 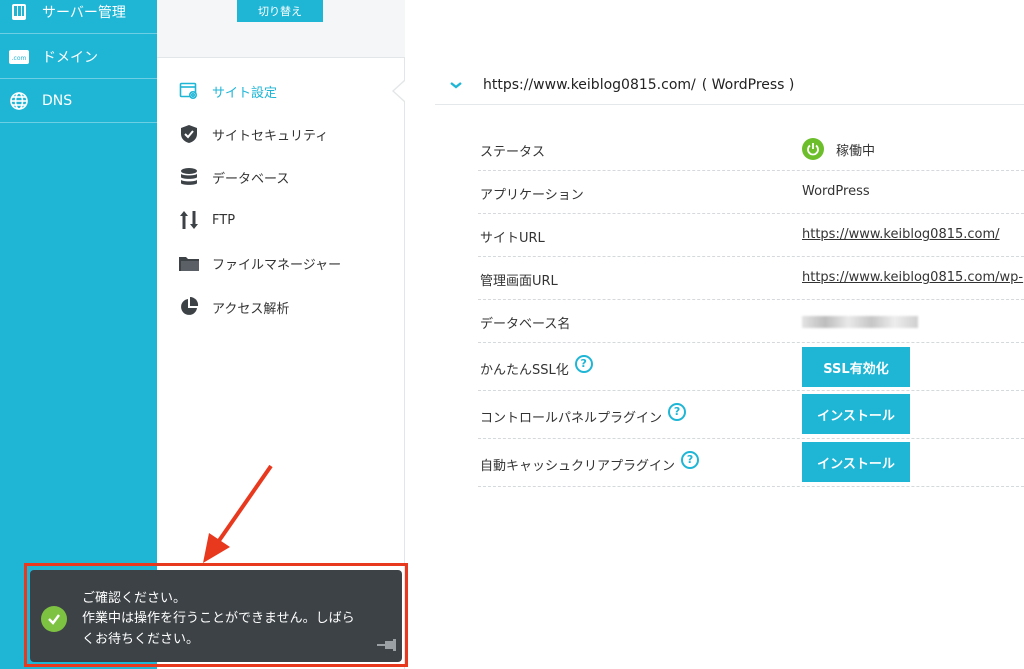 What do you see at coordinates (216, 615) in the screenshot?
I see `highlight-frame` at bounding box center [216, 615].